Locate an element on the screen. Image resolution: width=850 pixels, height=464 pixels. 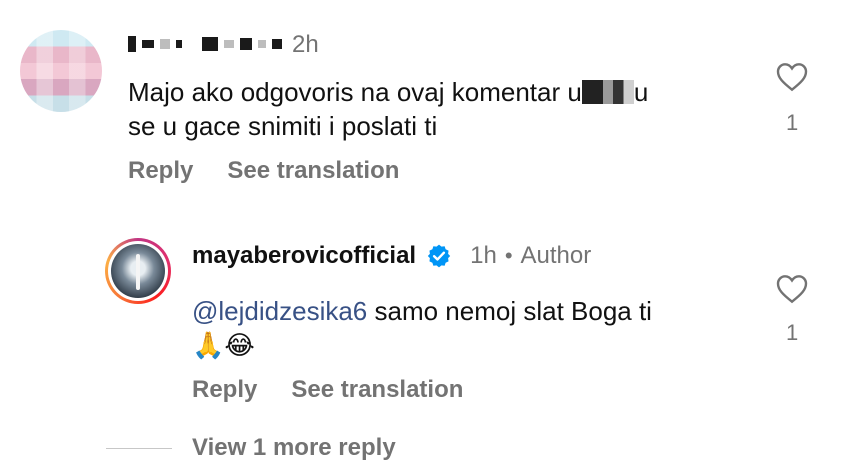
comment-text-part2: u is located at coordinates (641, 92).